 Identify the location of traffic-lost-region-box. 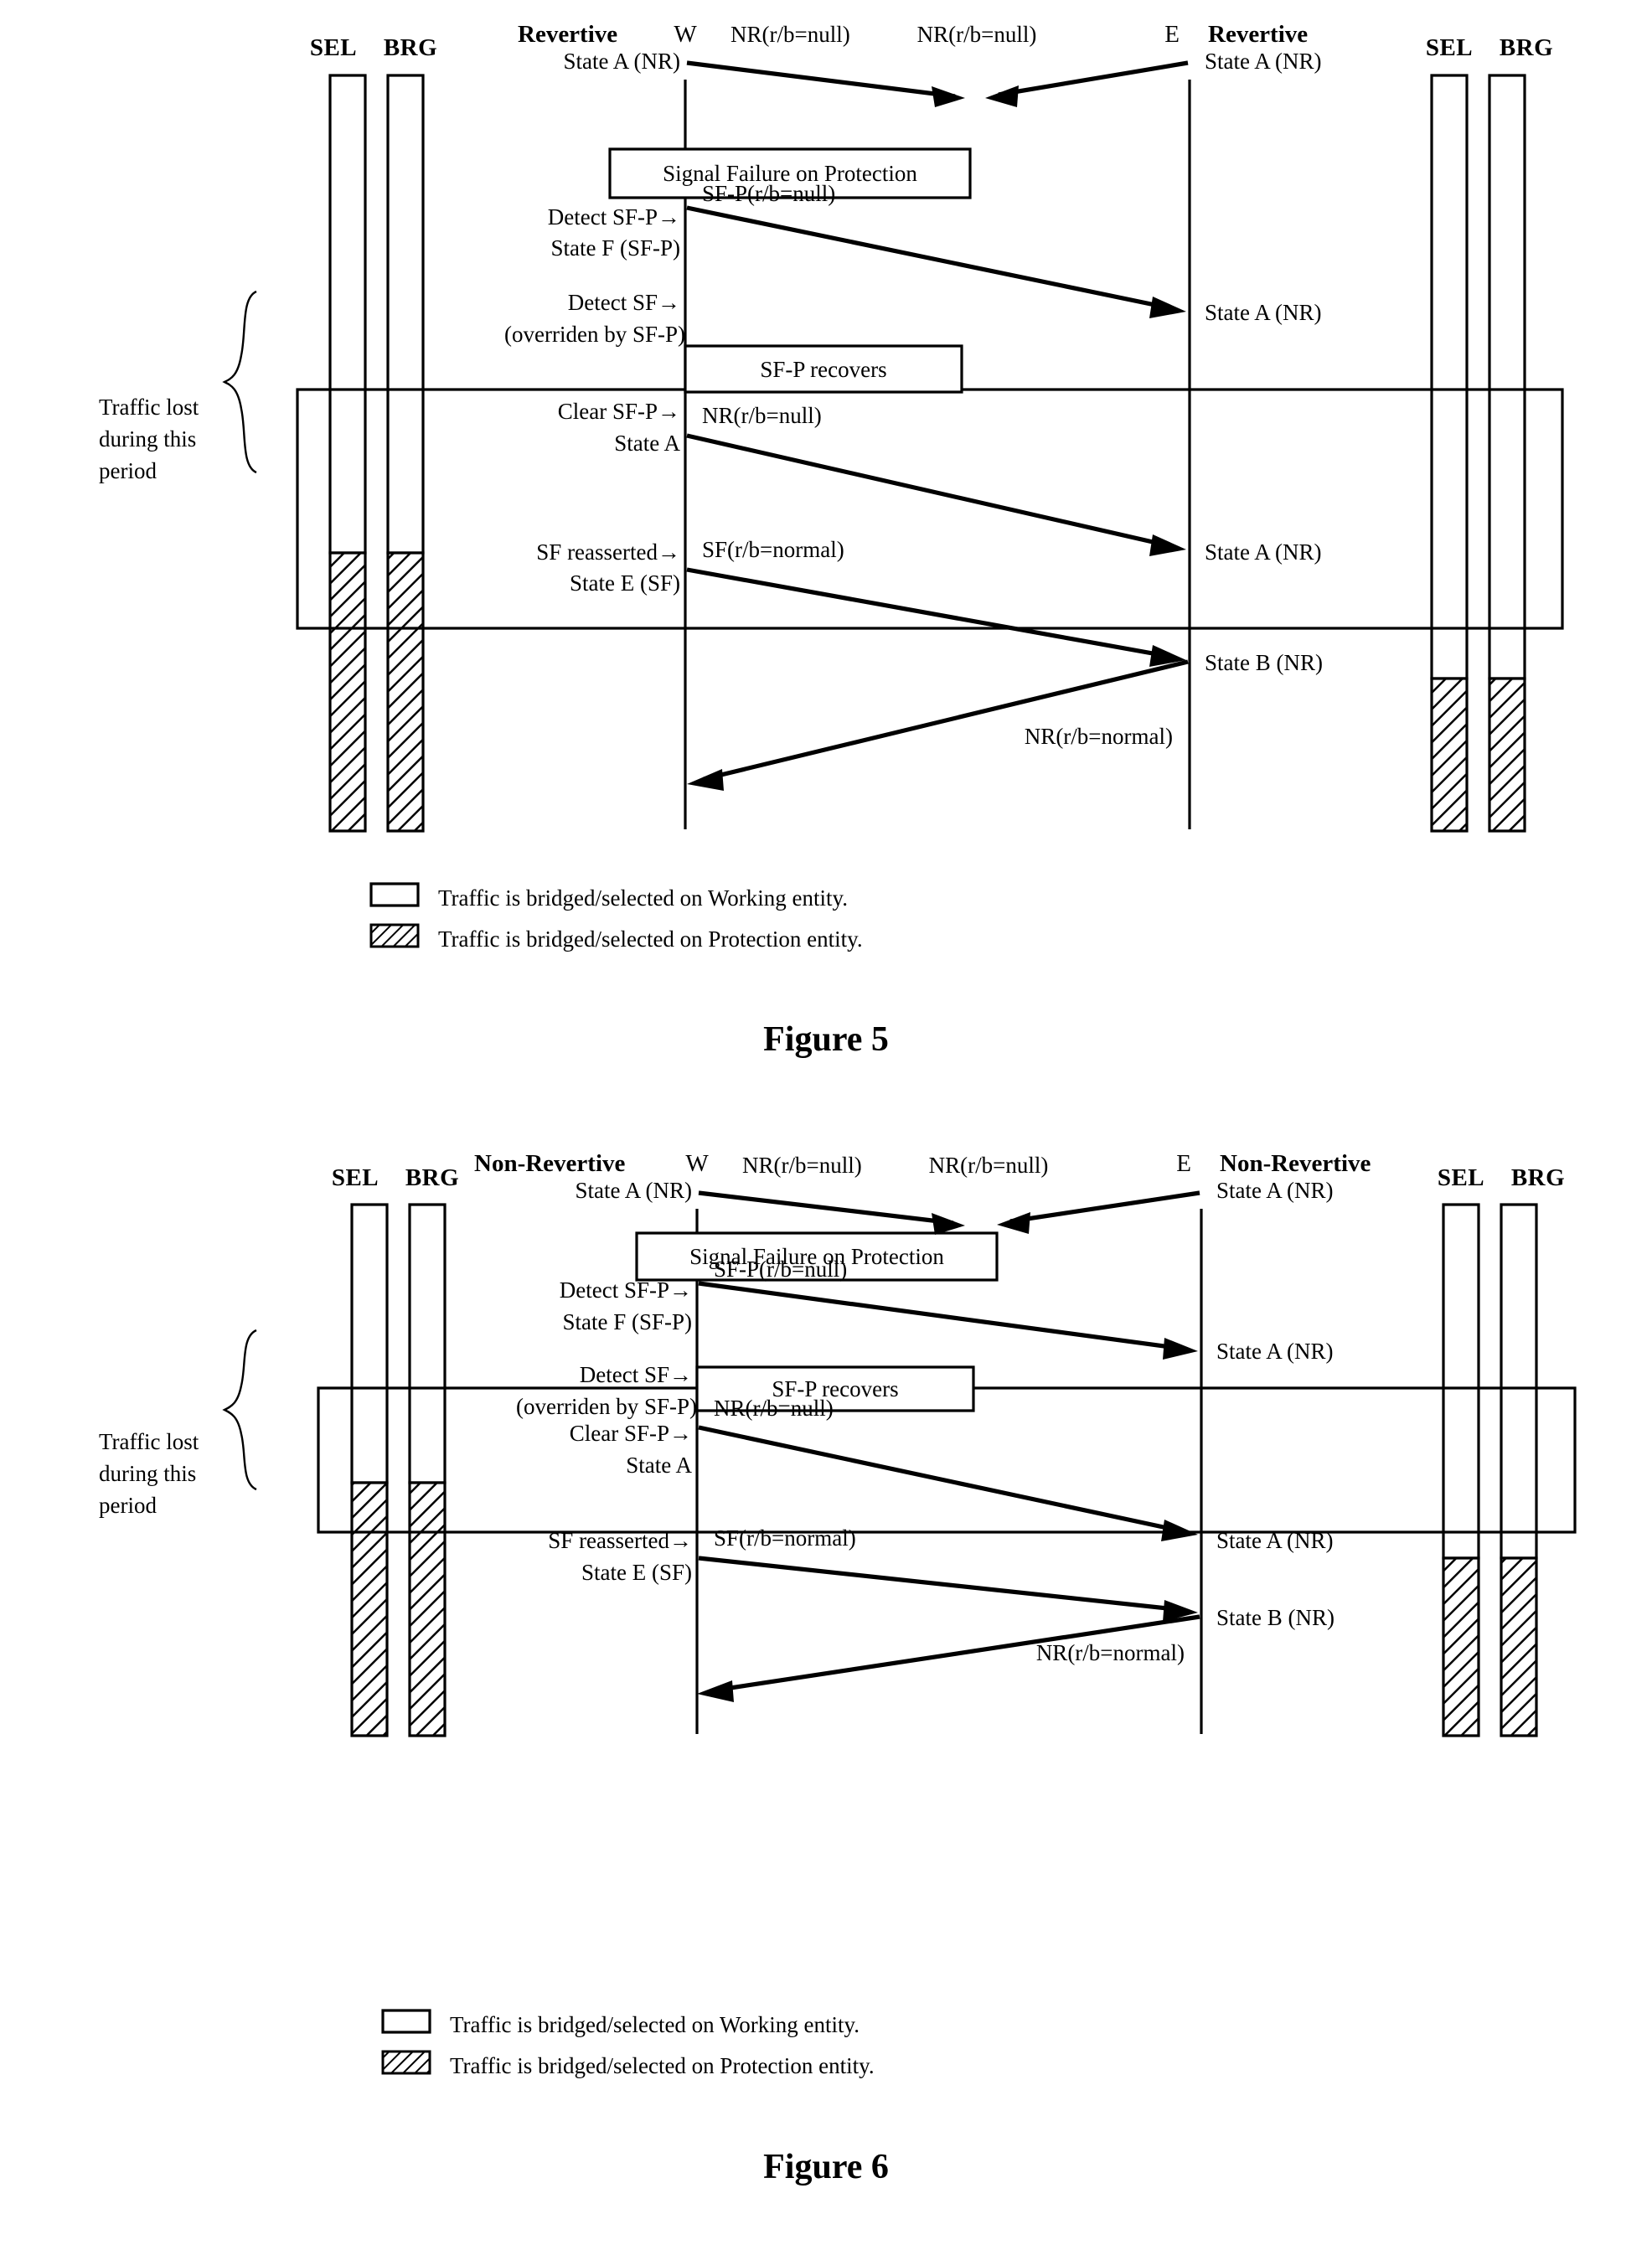
(929, 509).